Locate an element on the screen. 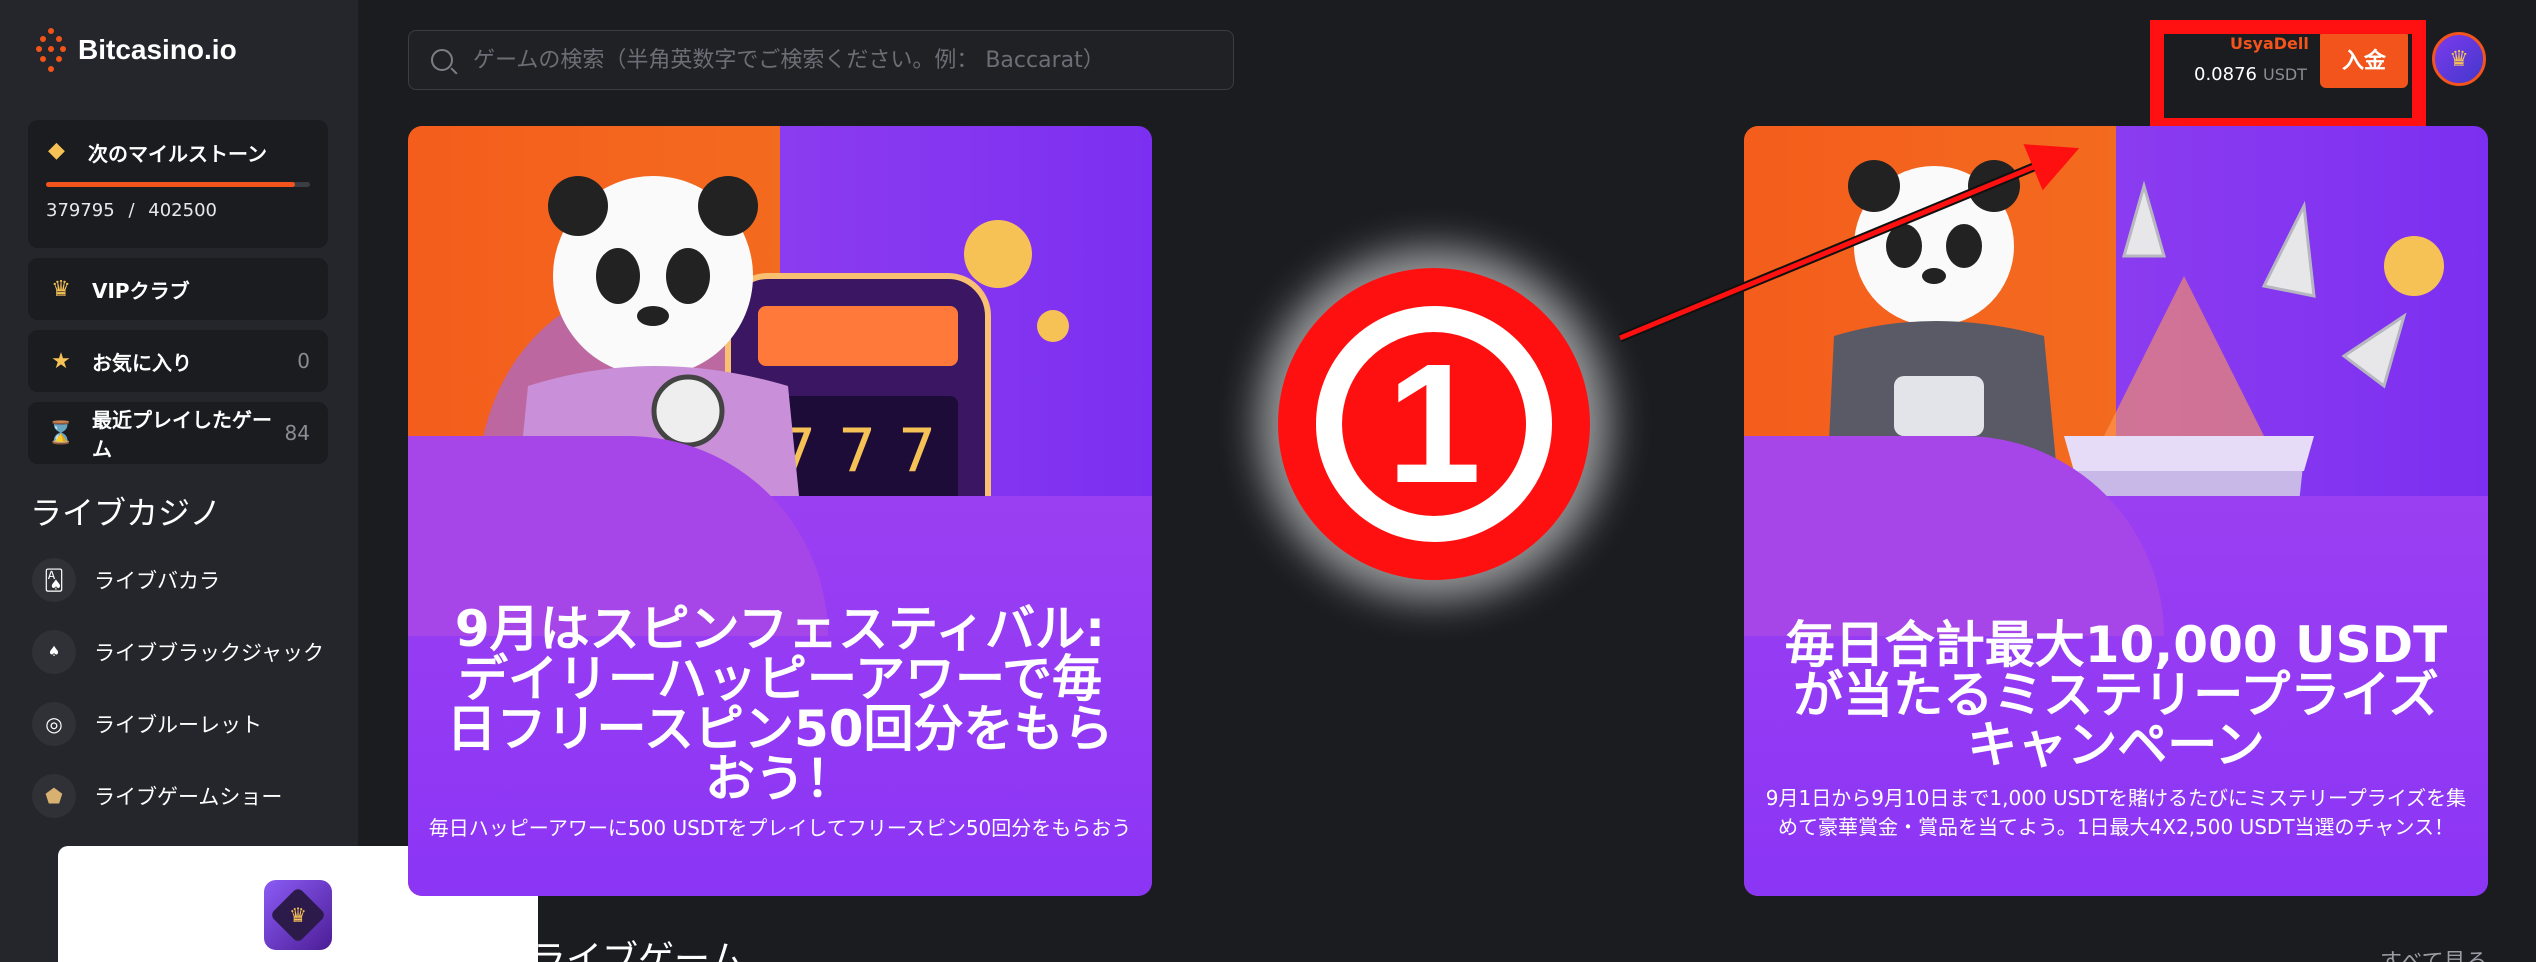 The image size is (2536, 962). milestone-title: 次のマイルストーン is located at coordinates (177, 154).